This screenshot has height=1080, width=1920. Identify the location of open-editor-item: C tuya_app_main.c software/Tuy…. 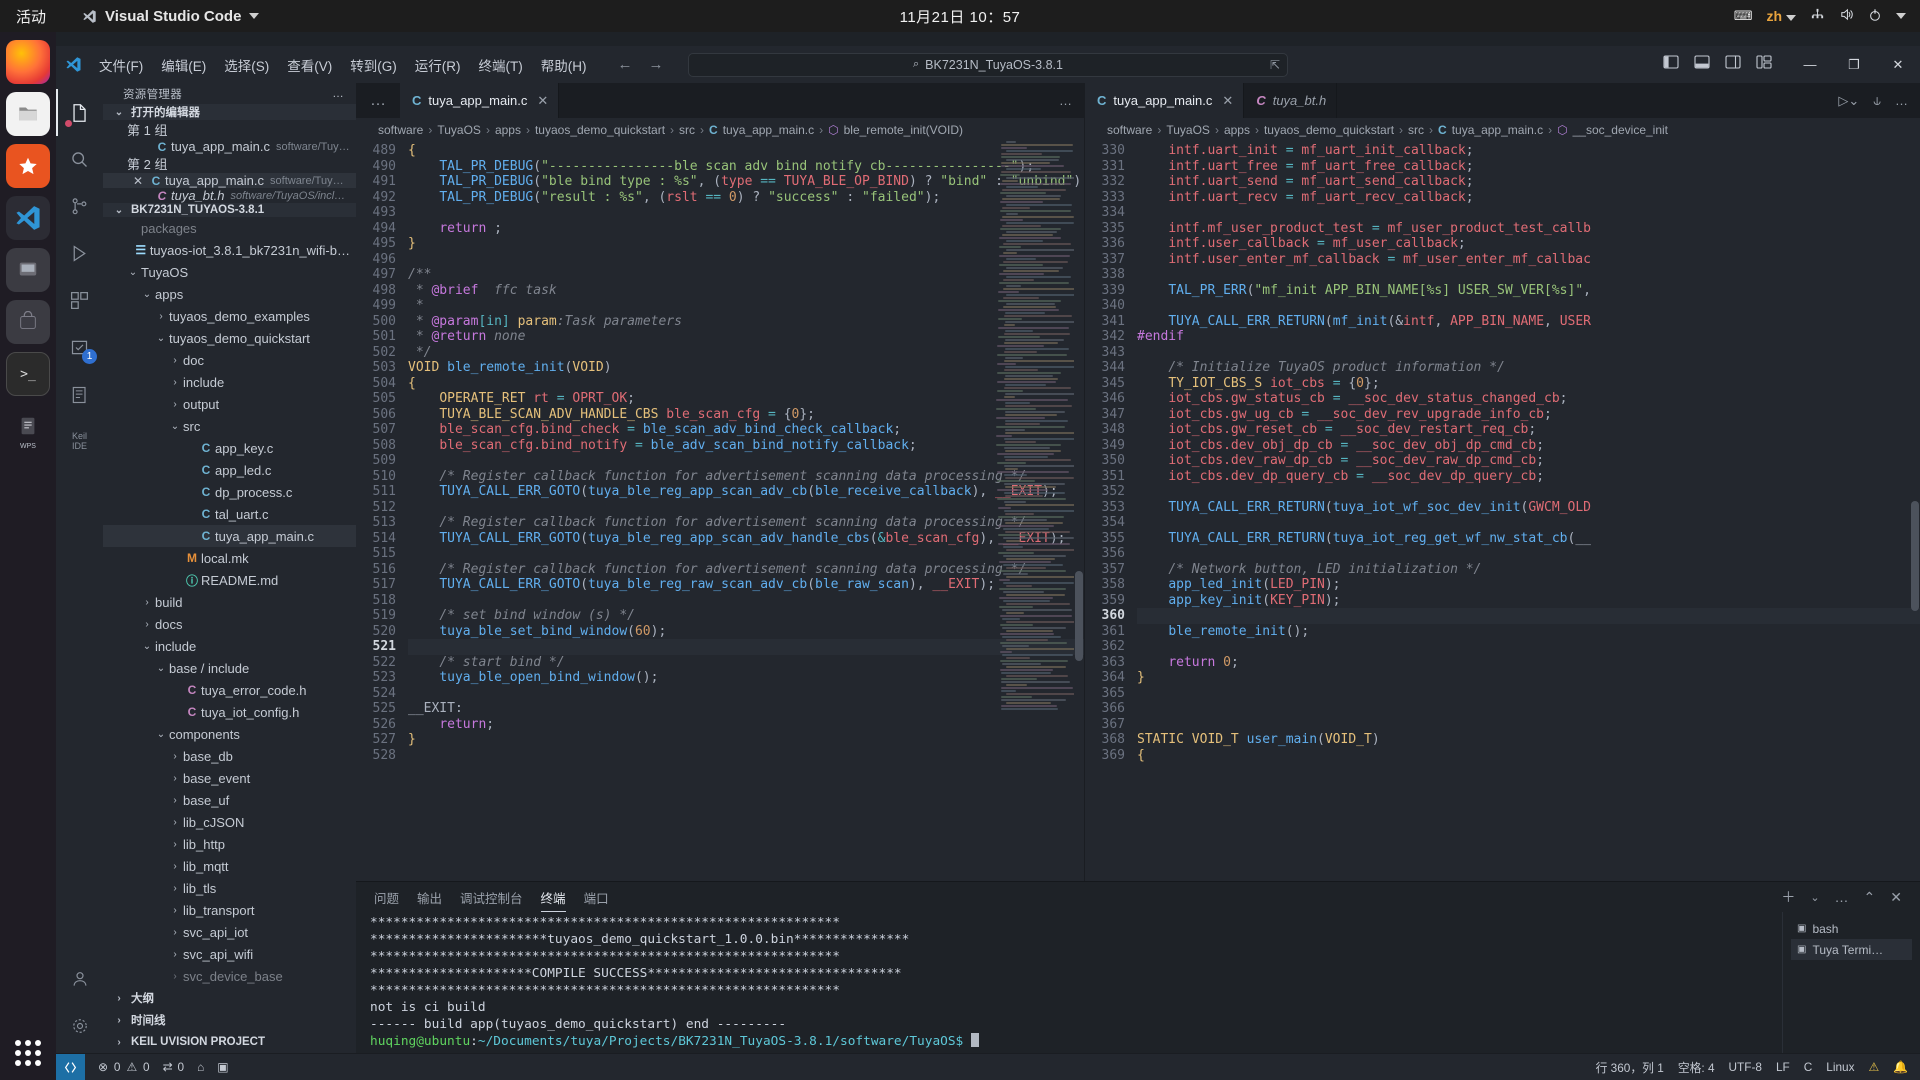
(229, 146).